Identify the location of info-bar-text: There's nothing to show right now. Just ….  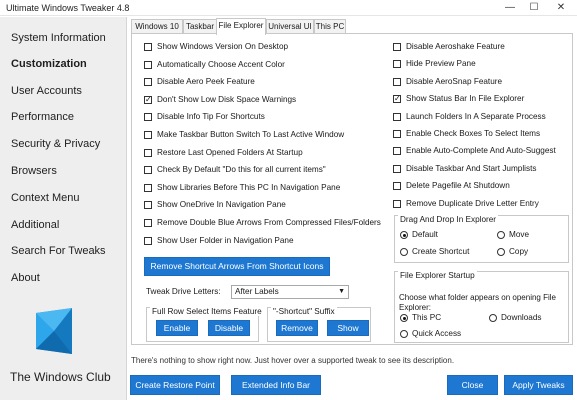
(293, 360).